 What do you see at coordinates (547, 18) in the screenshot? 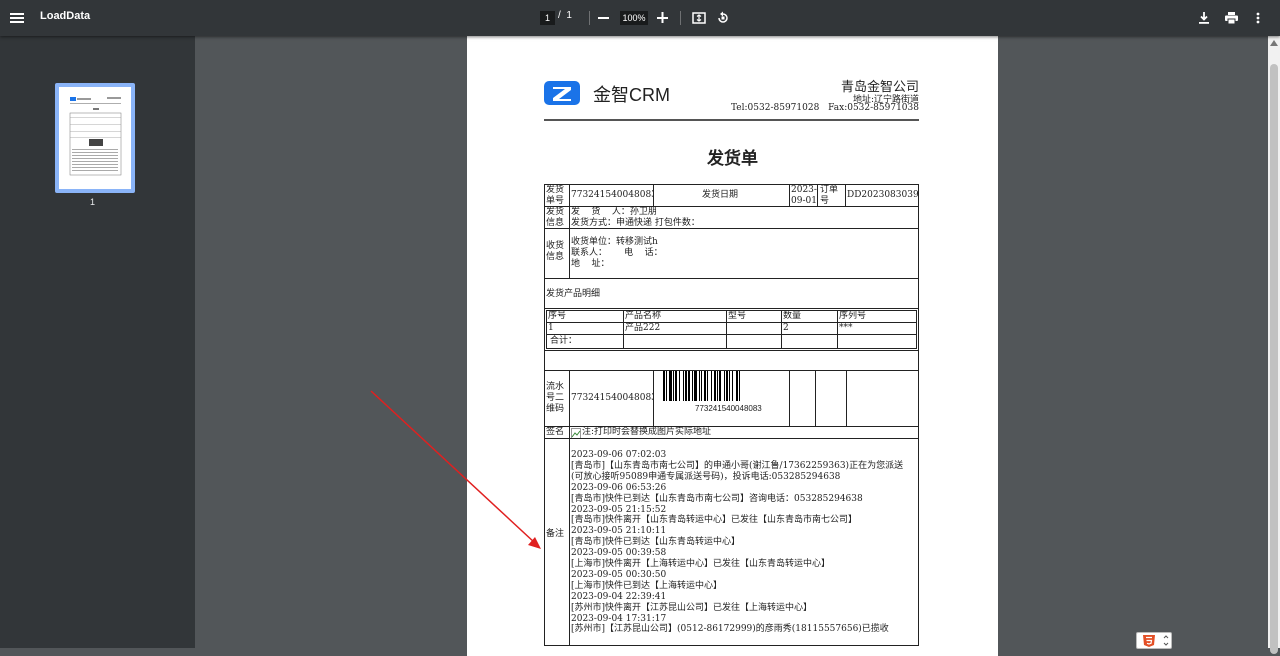
I see `page-number-input: 1` at bounding box center [547, 18].